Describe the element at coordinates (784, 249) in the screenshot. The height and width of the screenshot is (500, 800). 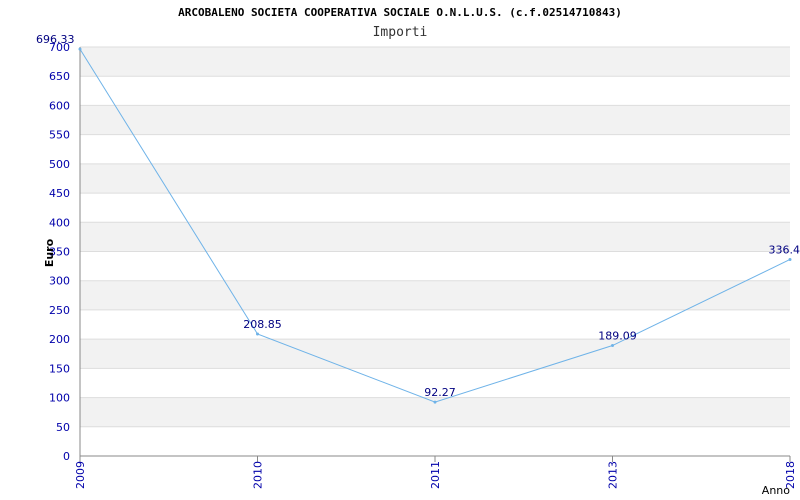
I see `data-label: 336.4` at that location.